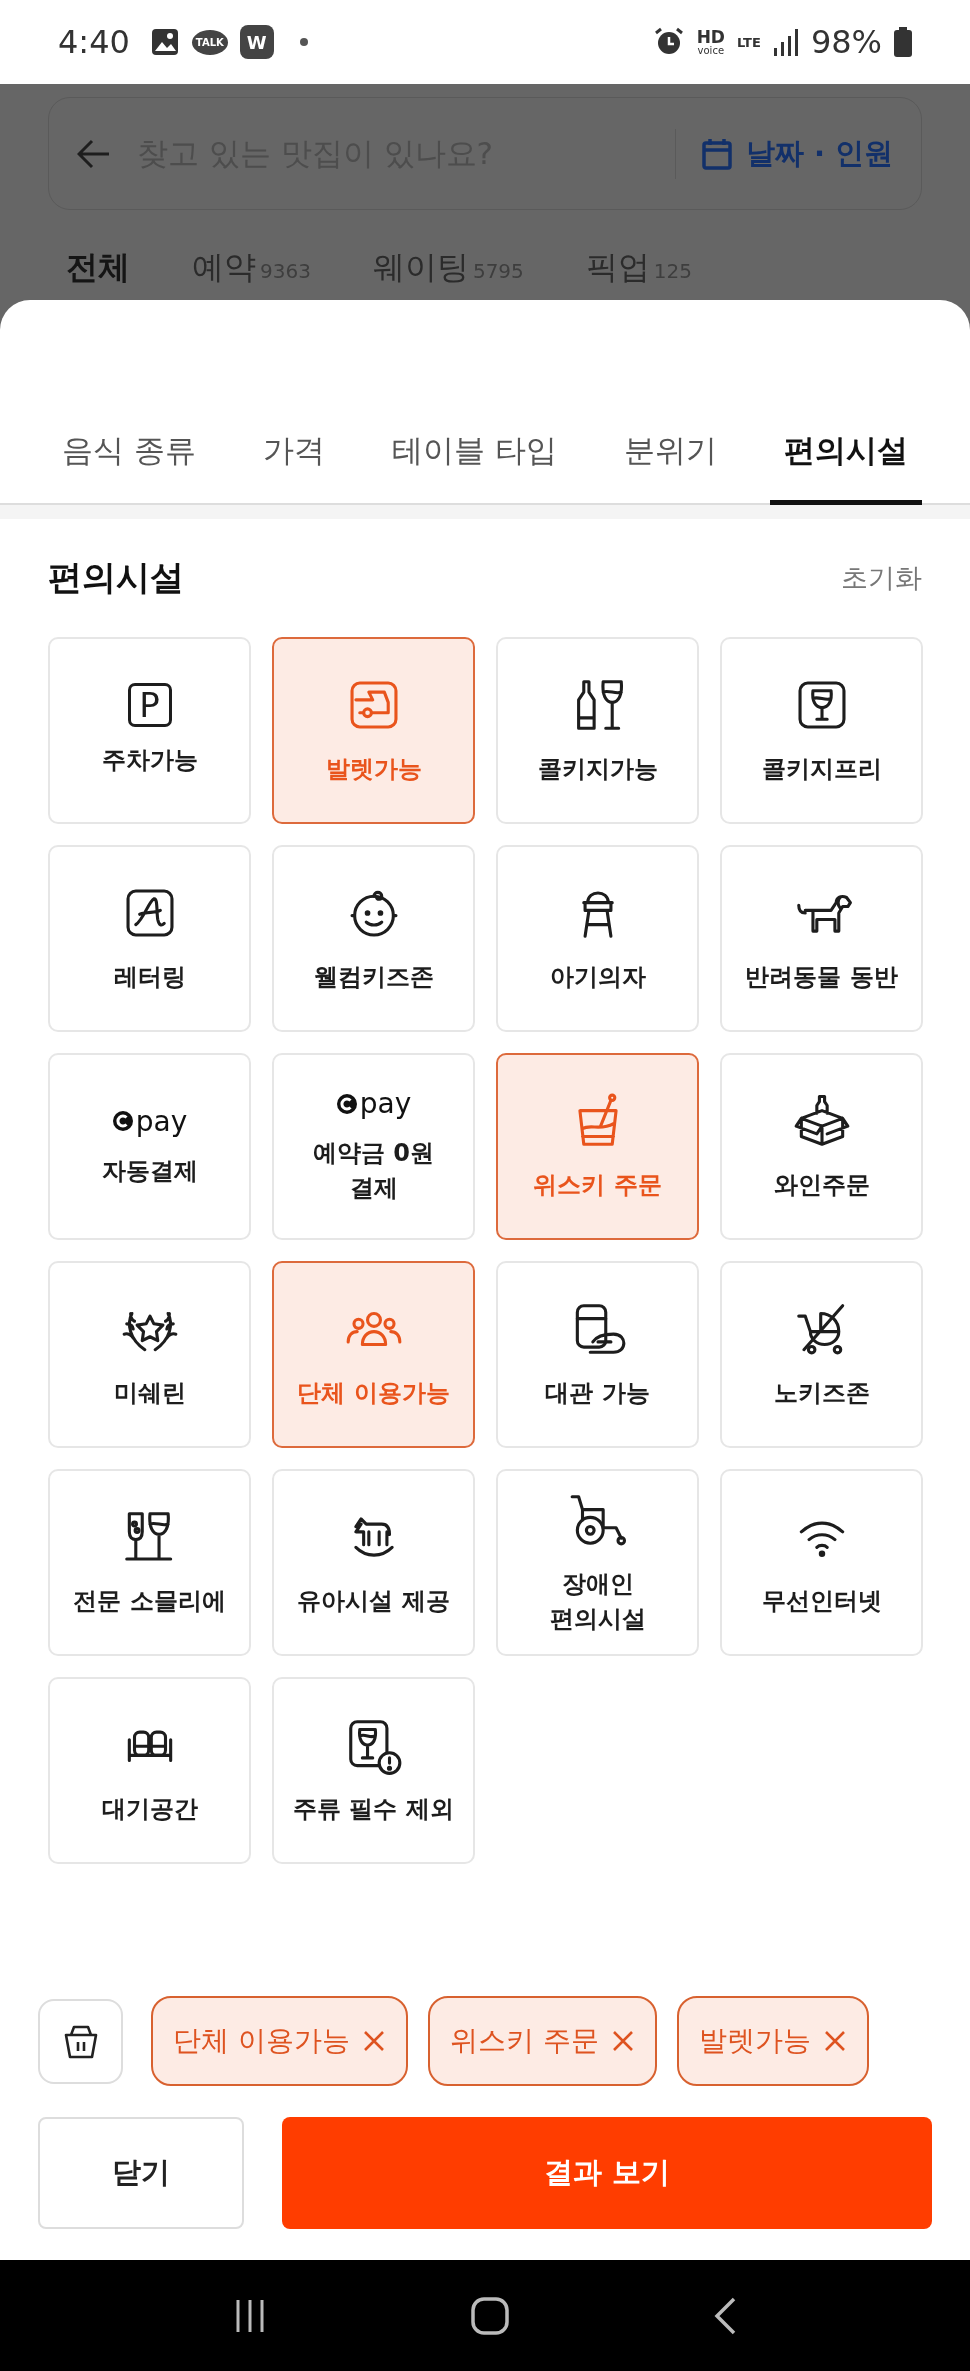 The height and width of the screenshot is (2371, 970). Describe the element at coordinates (607, 2173) in the screenshot. I see `show-results-button: 결과 보기` at that location.